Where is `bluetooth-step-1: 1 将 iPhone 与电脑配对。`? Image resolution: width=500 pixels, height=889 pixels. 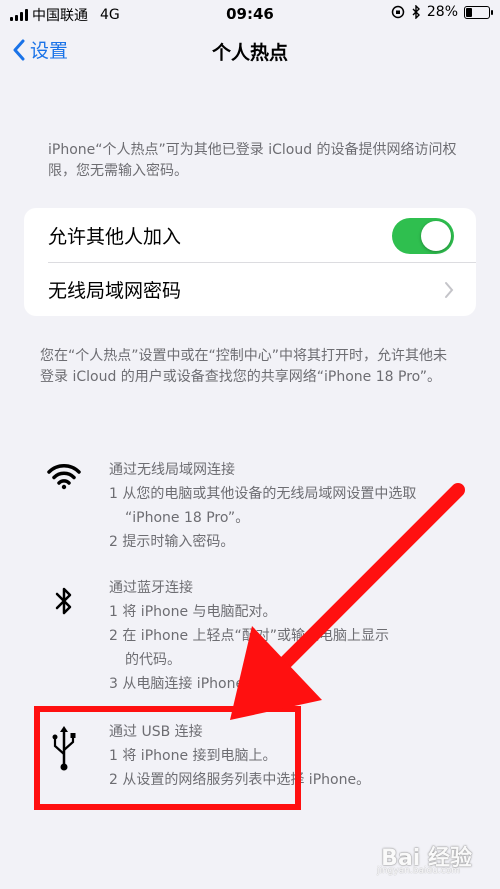 bluetooth-step-1: 1 将 iPhone 与电脑配对。 is located at coordinates (193, 612).